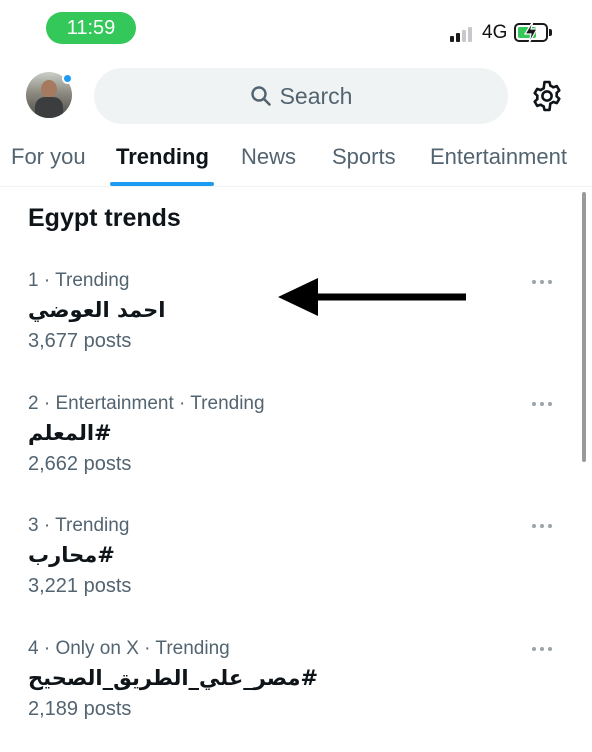 This screenshot has height=752, width=592. I want to click on cellular-signal-icon, so click(465, 33).